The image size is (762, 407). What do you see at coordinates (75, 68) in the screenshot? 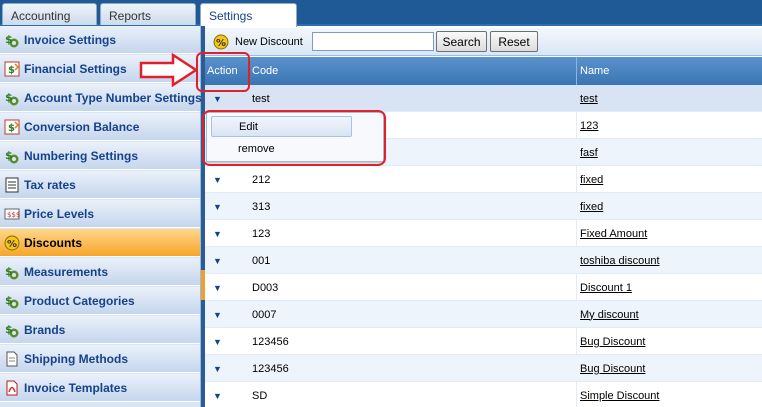
I see `sidebar-item-label: Financial Settings` at bounding box center [75, 68].